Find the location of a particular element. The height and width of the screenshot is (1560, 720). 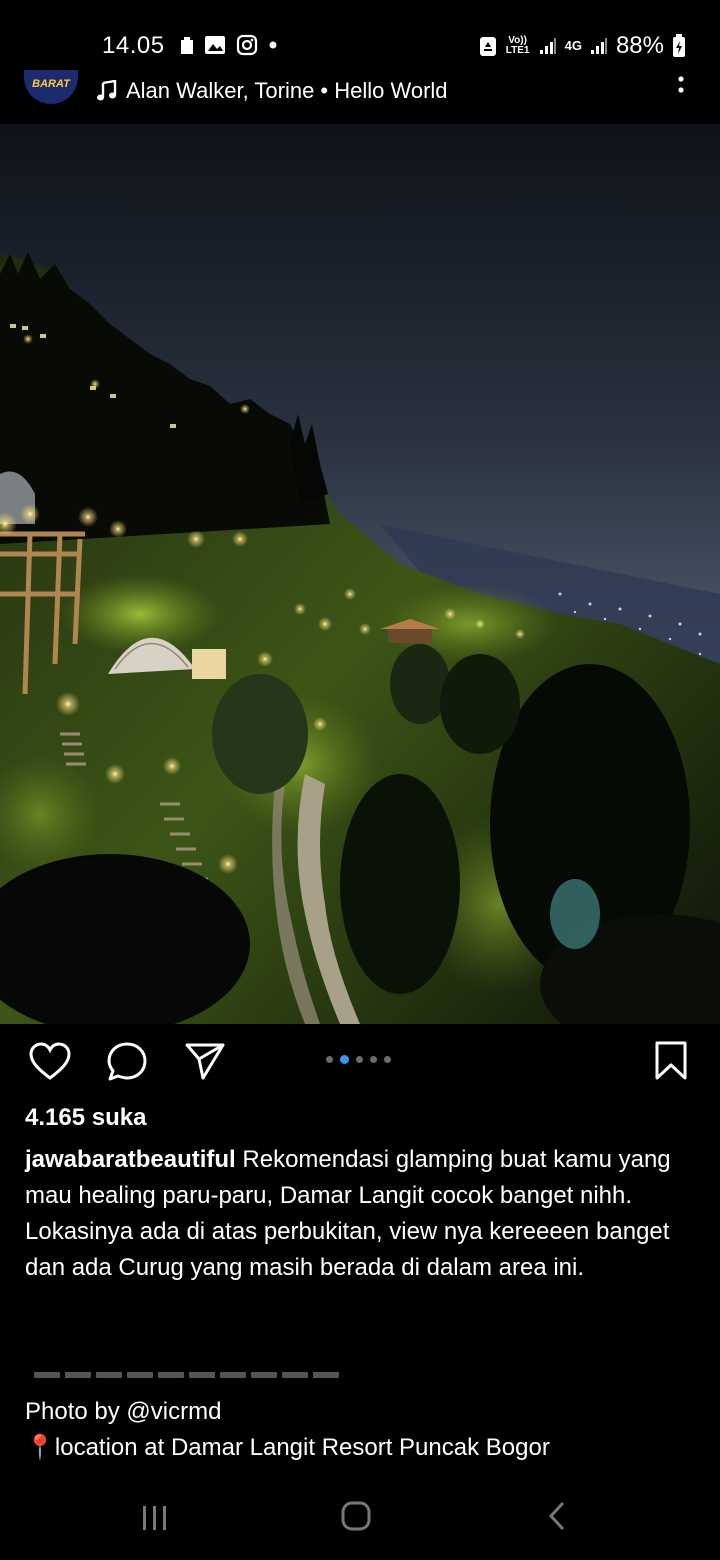

comment-icon is located at coordinates (128, 1062).